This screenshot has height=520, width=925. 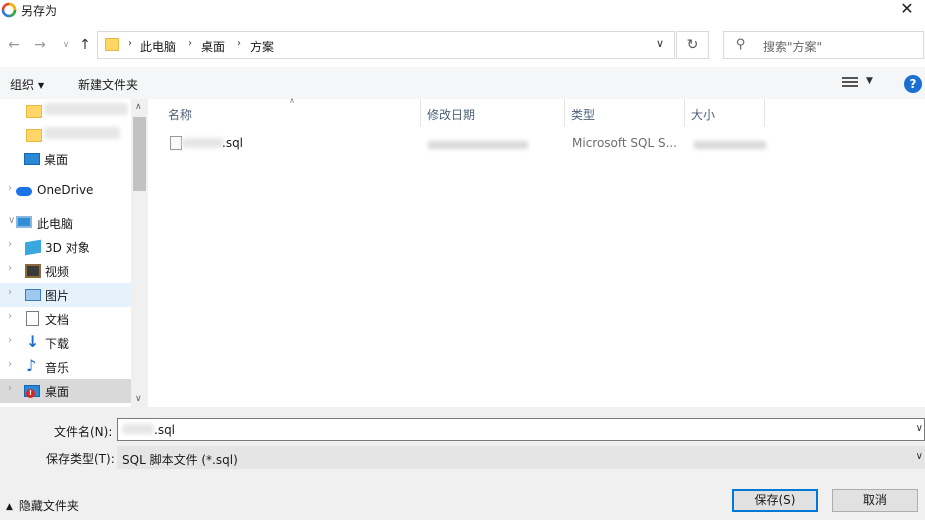 What do you see at coordinates (692, 45) in the screenshot?
I see `refresh-icon: ↻` at bounding box center [692, 45].